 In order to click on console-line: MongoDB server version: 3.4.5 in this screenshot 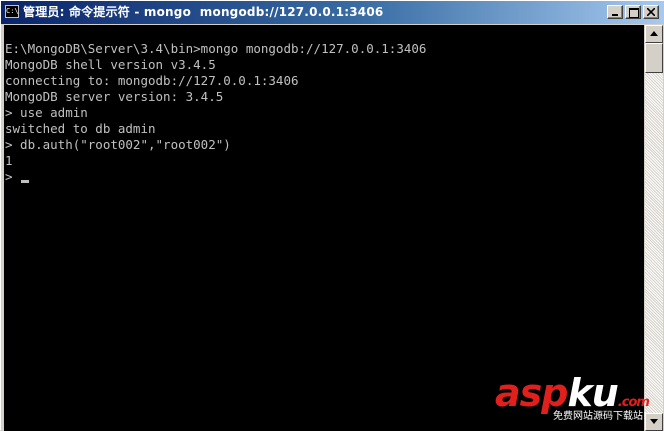, I will do `click(114, 96)`.